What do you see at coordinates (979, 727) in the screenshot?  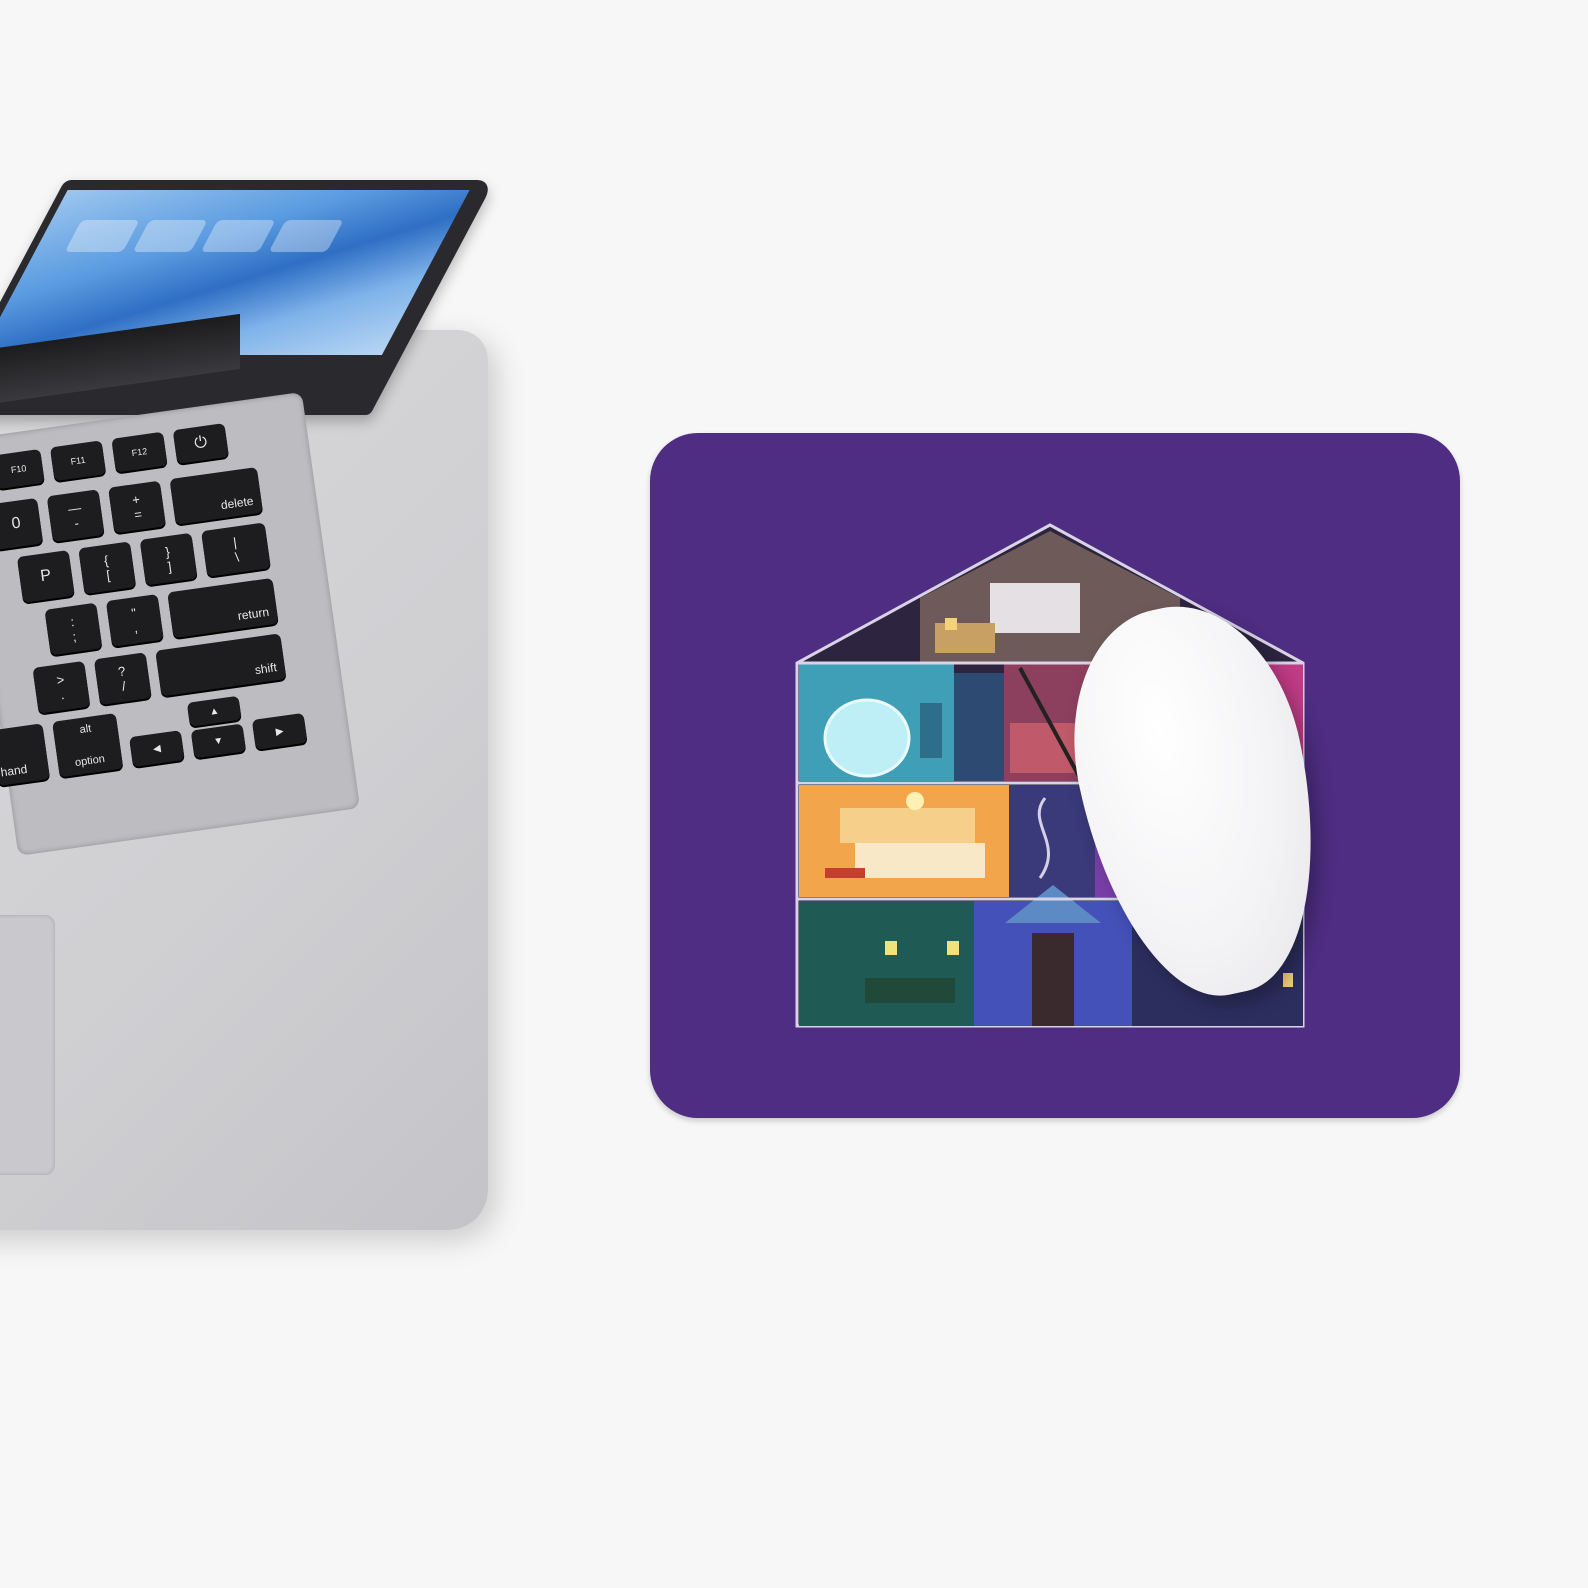 I see `hallway-ladder` at bounding box center [979, 727].